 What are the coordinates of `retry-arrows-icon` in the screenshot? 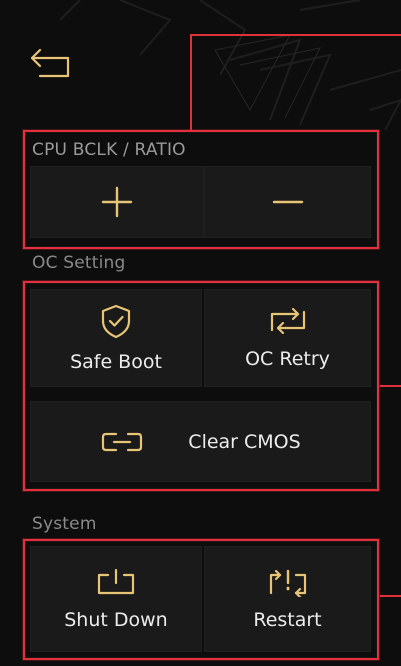 It's located at (288, 321).